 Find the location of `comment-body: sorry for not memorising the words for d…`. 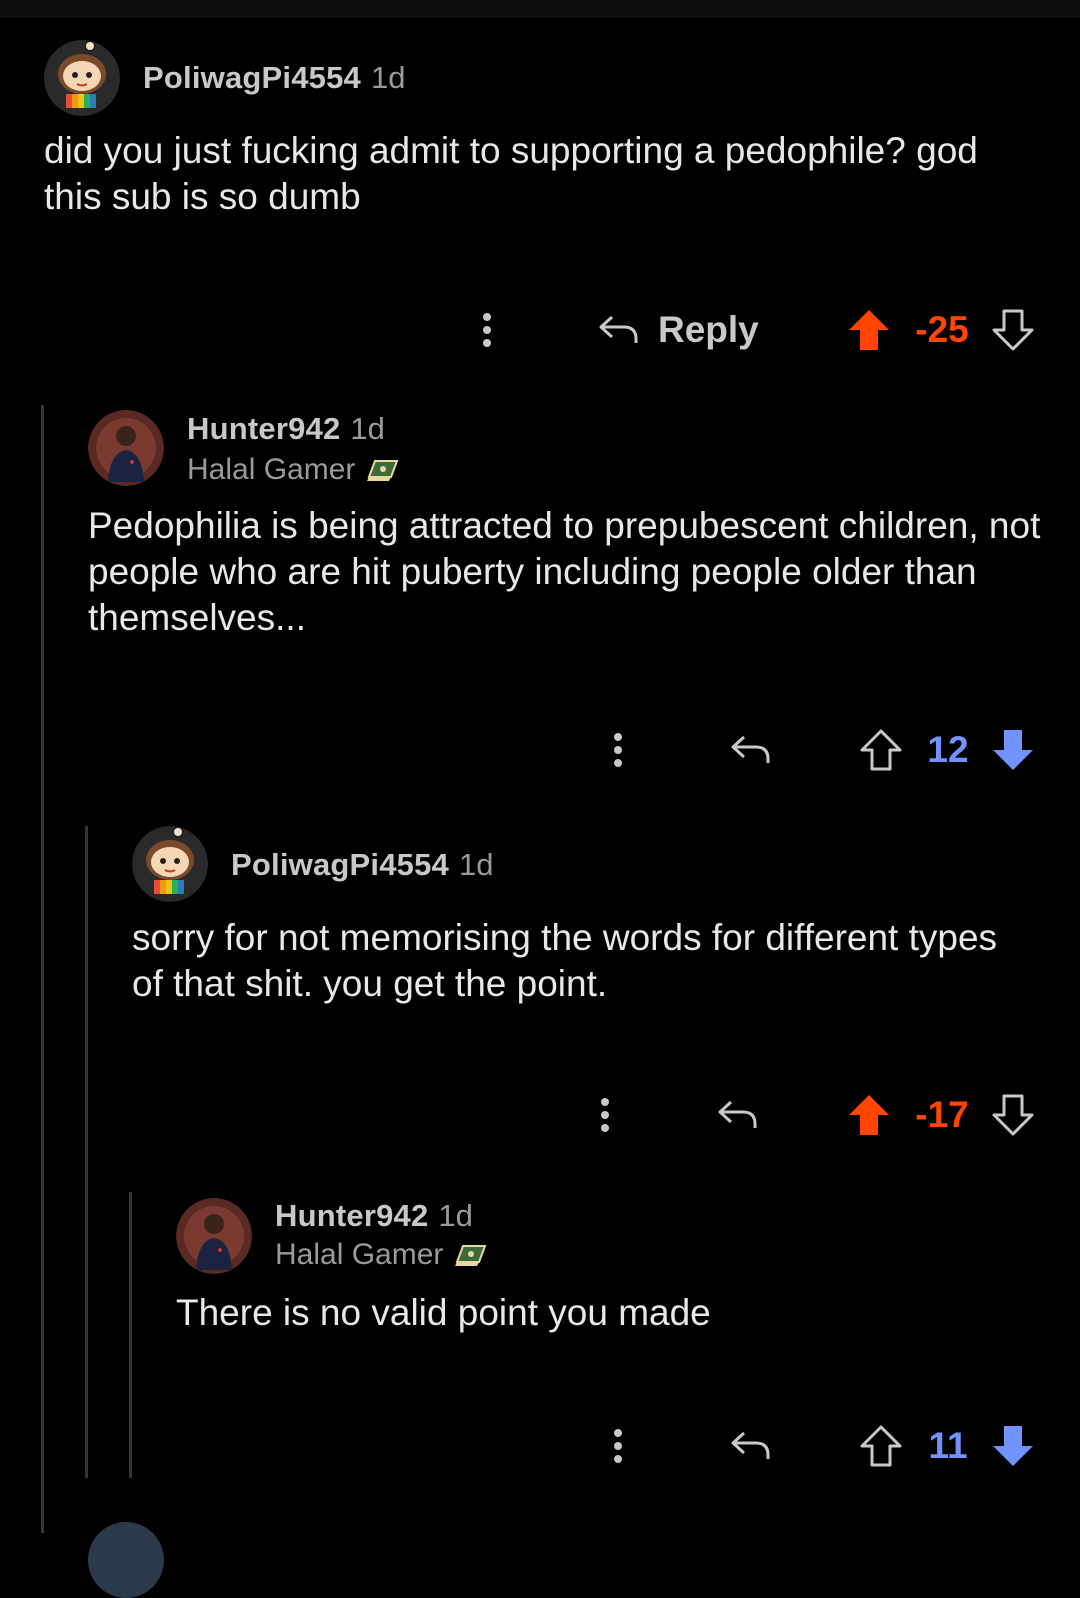

comment-body: sorry for not memorising the words for d… is located at coordinates (565, 960).